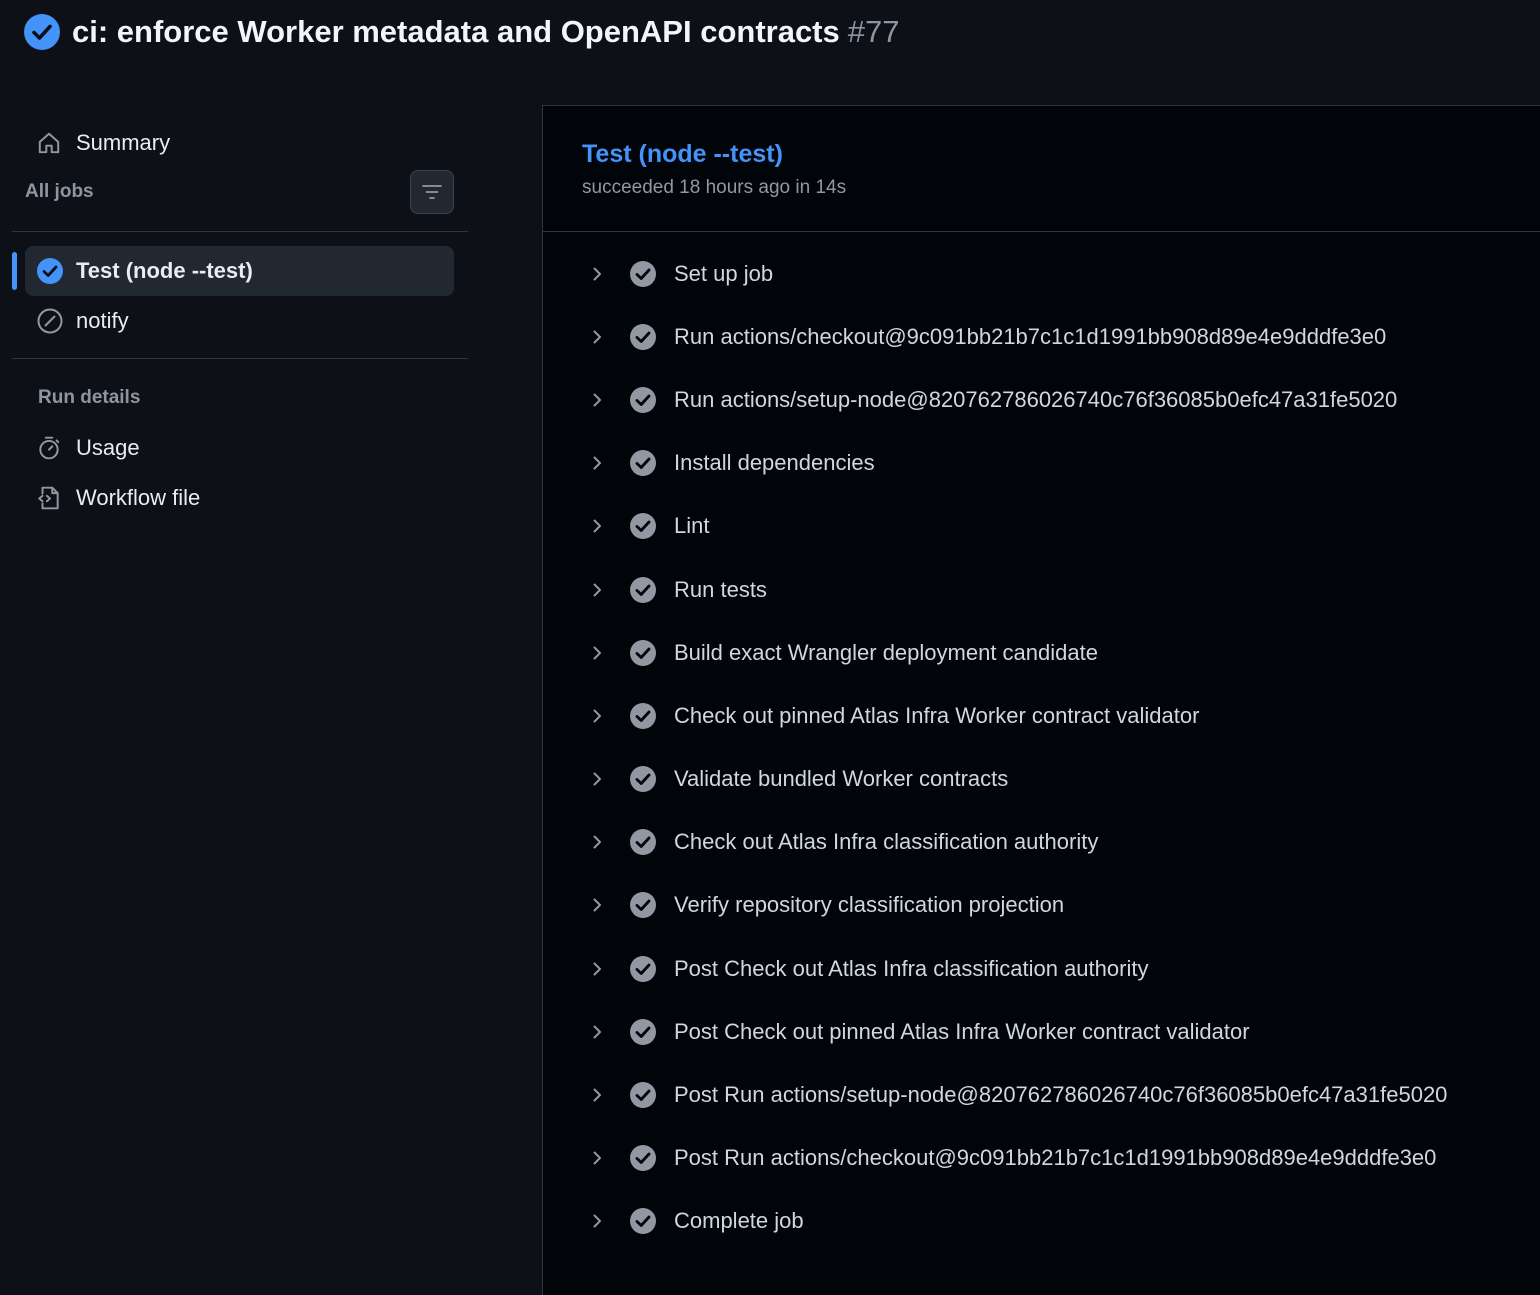 This screenshot has height=1295, width=1540. Describe the element at coordinates (1041, 526) in the screenshot. I see `step-row: Lint` at that location.